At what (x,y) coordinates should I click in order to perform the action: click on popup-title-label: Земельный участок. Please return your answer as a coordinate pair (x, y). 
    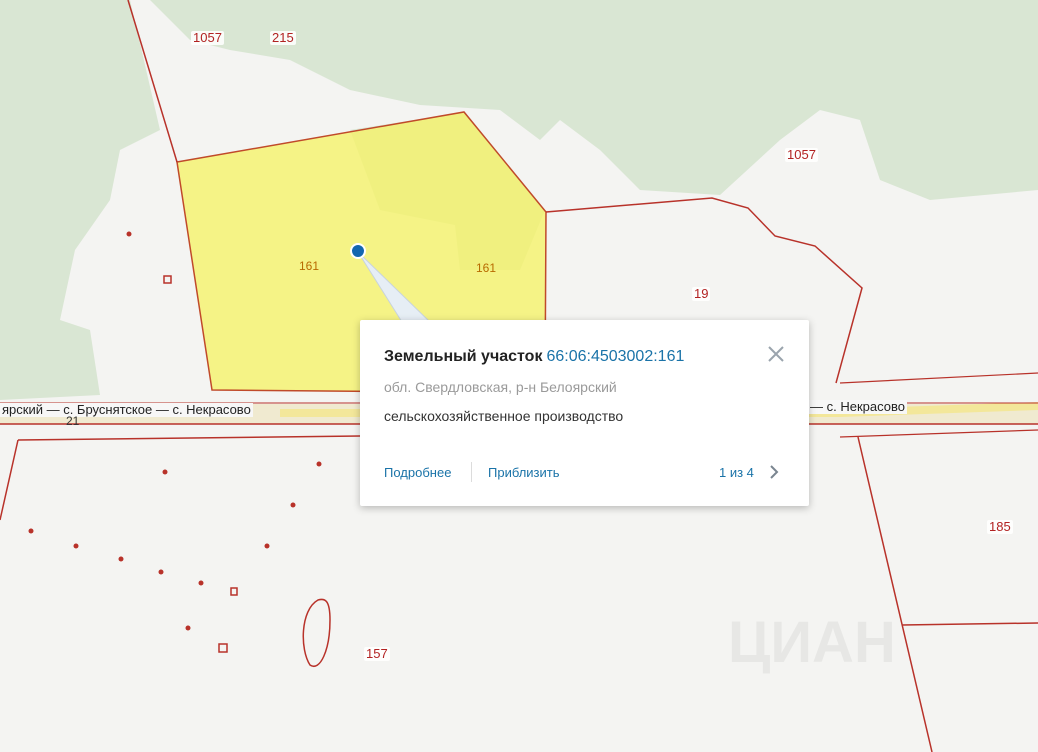
    Looking at the image, I should click on (463, 356).